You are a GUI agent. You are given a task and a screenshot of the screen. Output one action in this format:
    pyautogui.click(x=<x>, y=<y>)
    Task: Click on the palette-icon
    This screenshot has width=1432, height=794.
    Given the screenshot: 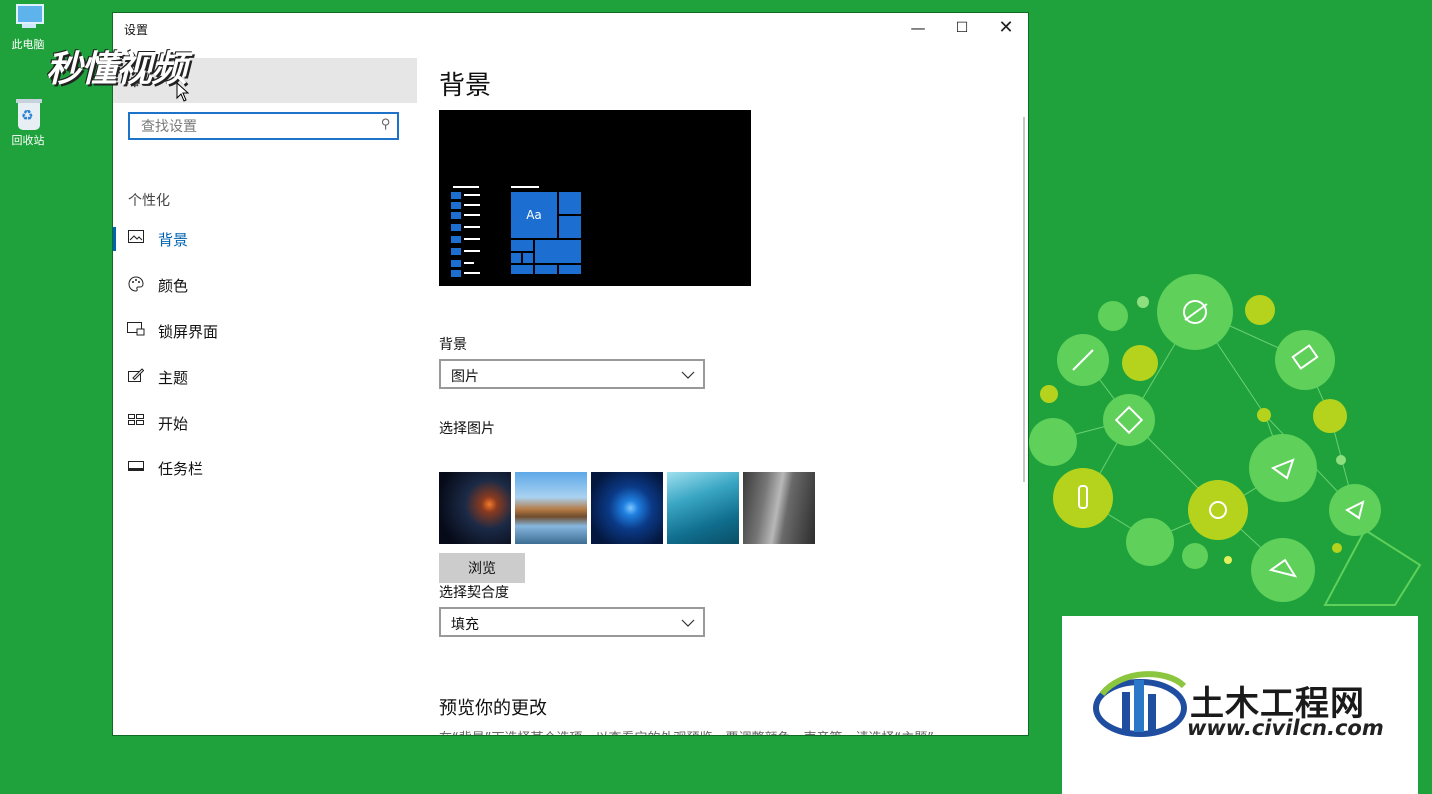 What is the action you would take?
    pyautogui.click(x=136, y=284)
    